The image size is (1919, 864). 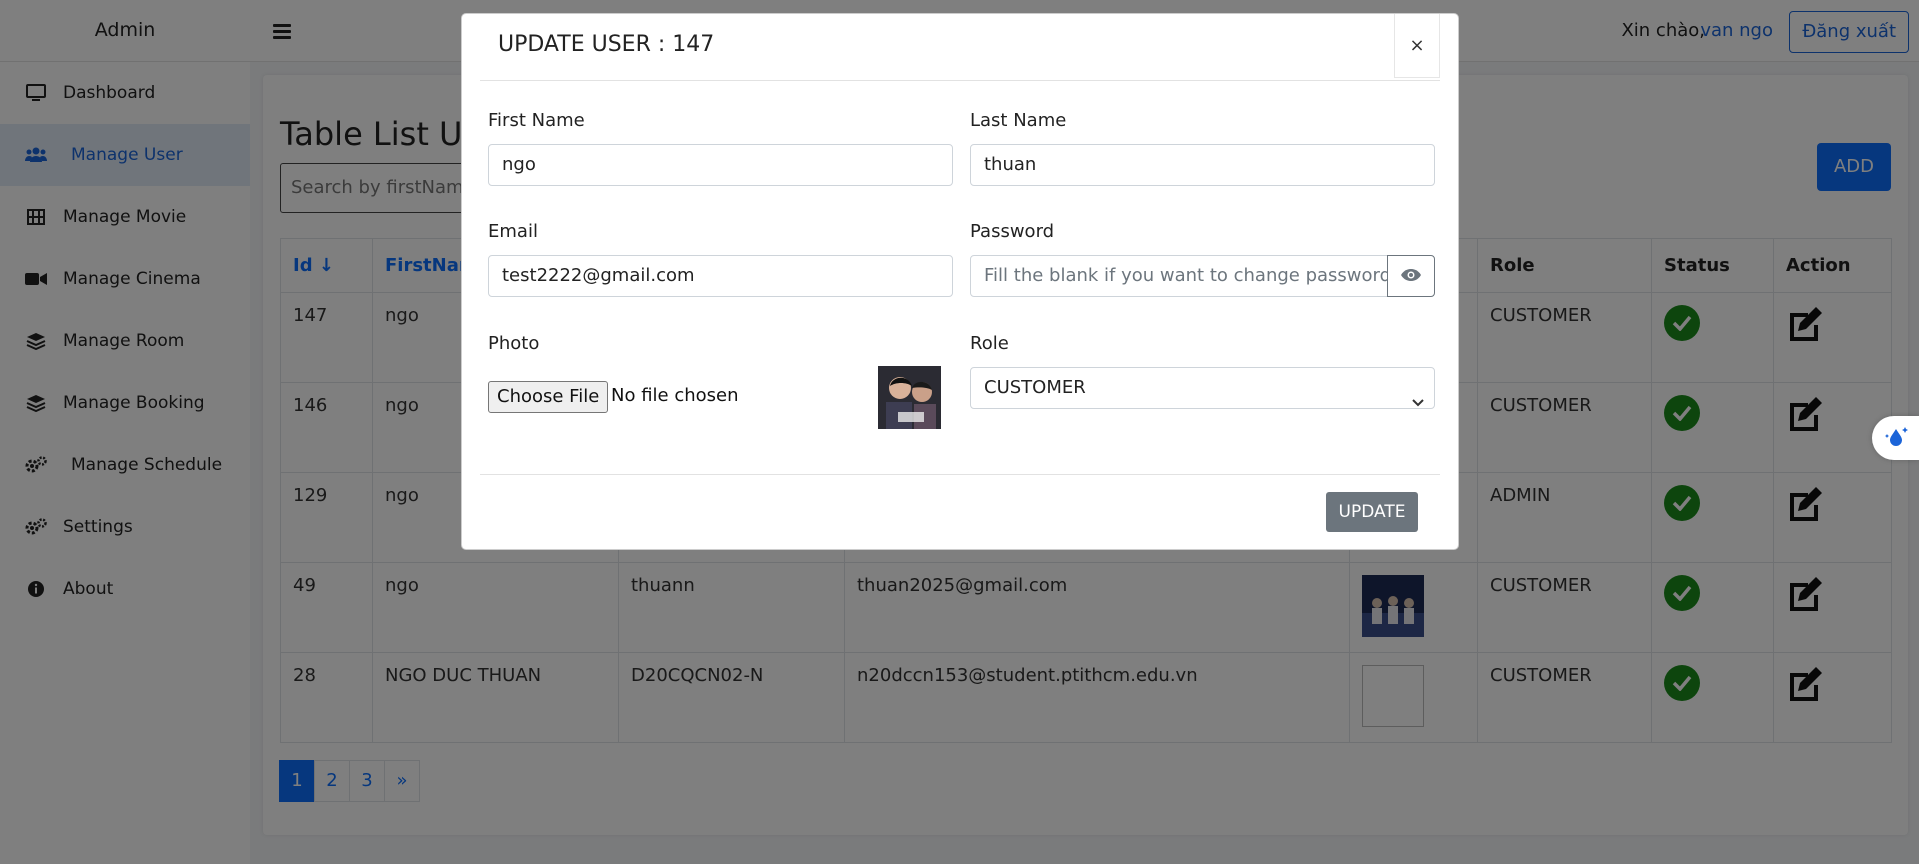 I want to click on password-label: Password, so click(x=1012, y=231).